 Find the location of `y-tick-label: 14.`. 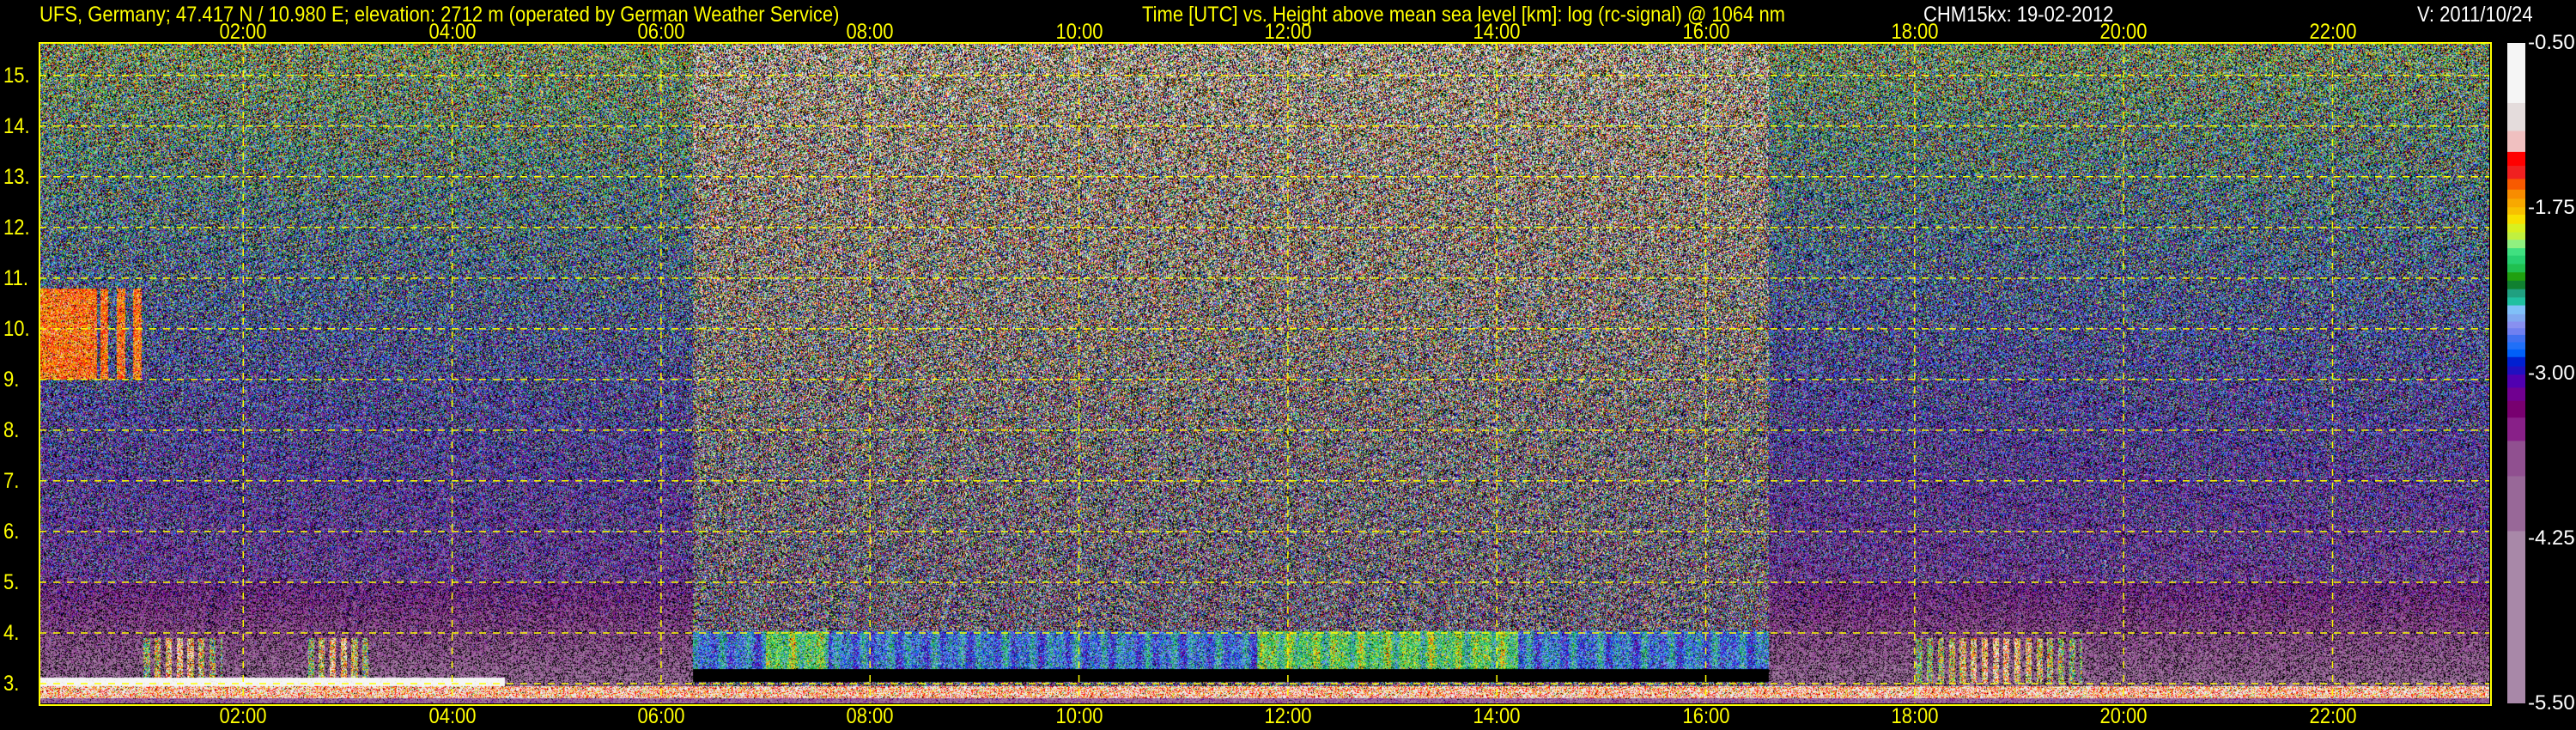

y-tick-label: 14. is located at coordinates (16, 125).